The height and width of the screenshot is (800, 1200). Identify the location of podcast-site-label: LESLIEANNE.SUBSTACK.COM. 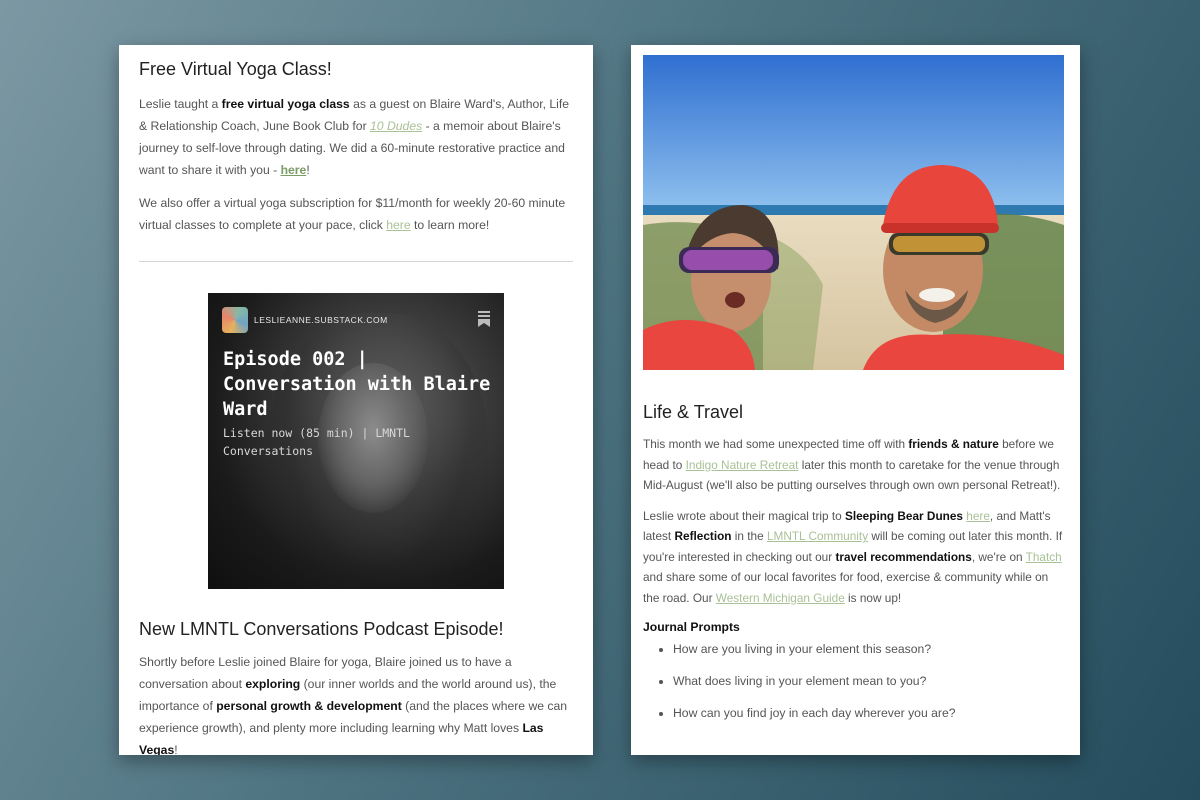
(321, 320).